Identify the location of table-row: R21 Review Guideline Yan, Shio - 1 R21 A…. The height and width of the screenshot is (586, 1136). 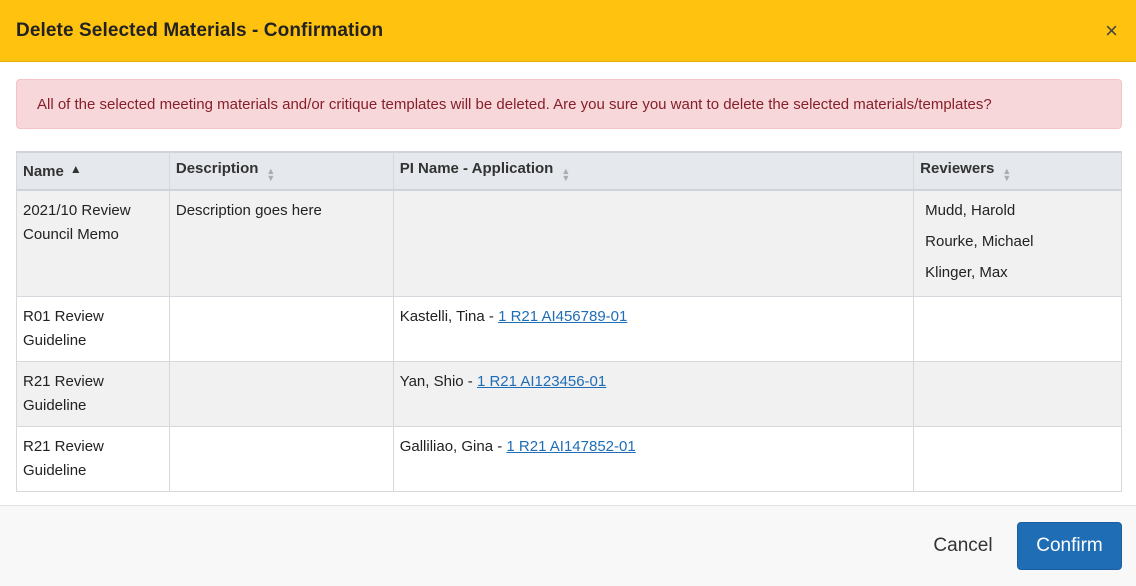
(569, 394).